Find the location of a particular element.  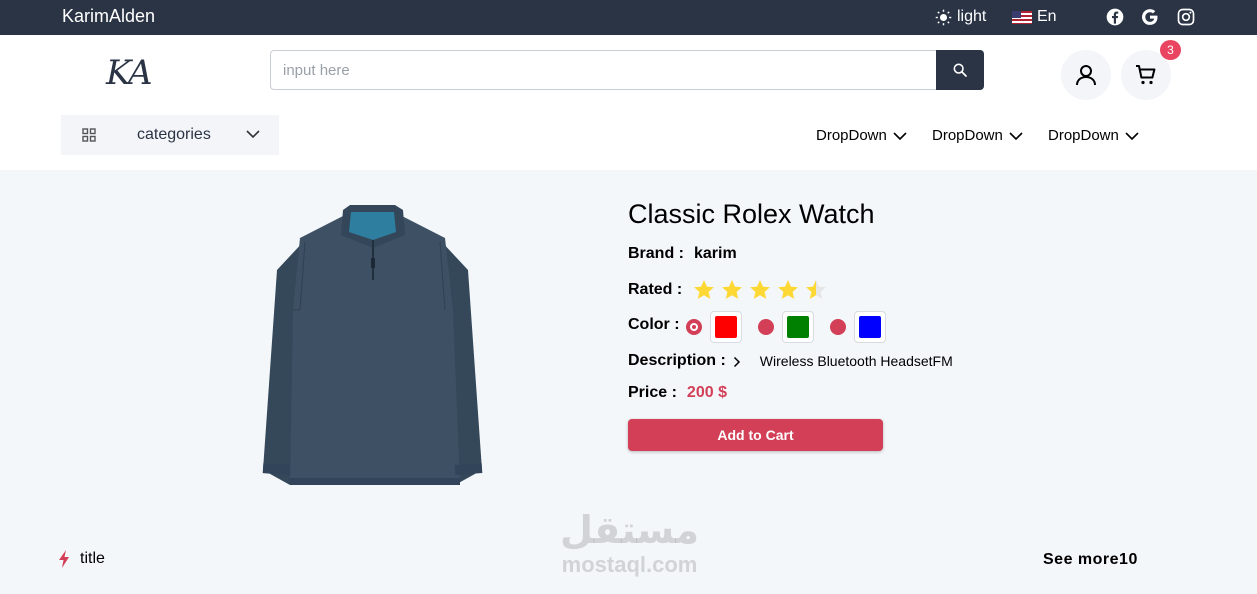

facebook-icon is located at coordinates (1115, 17).